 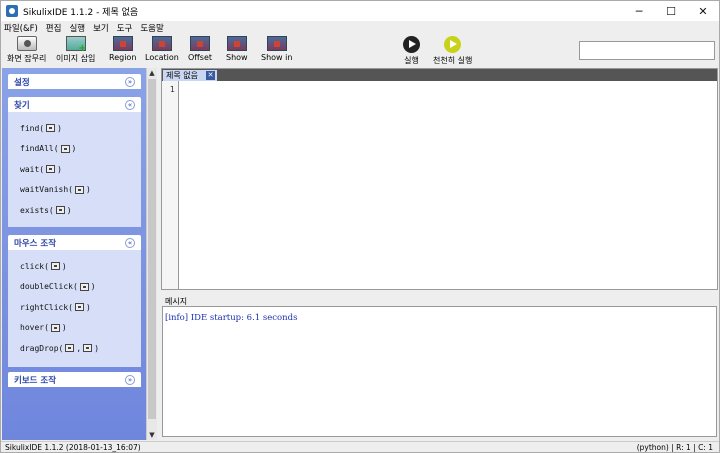 What do you see at coordinates (42, 348) in the screenshot?
I see `cmd-text: dragDrop(` at bounding box center [42, 348].